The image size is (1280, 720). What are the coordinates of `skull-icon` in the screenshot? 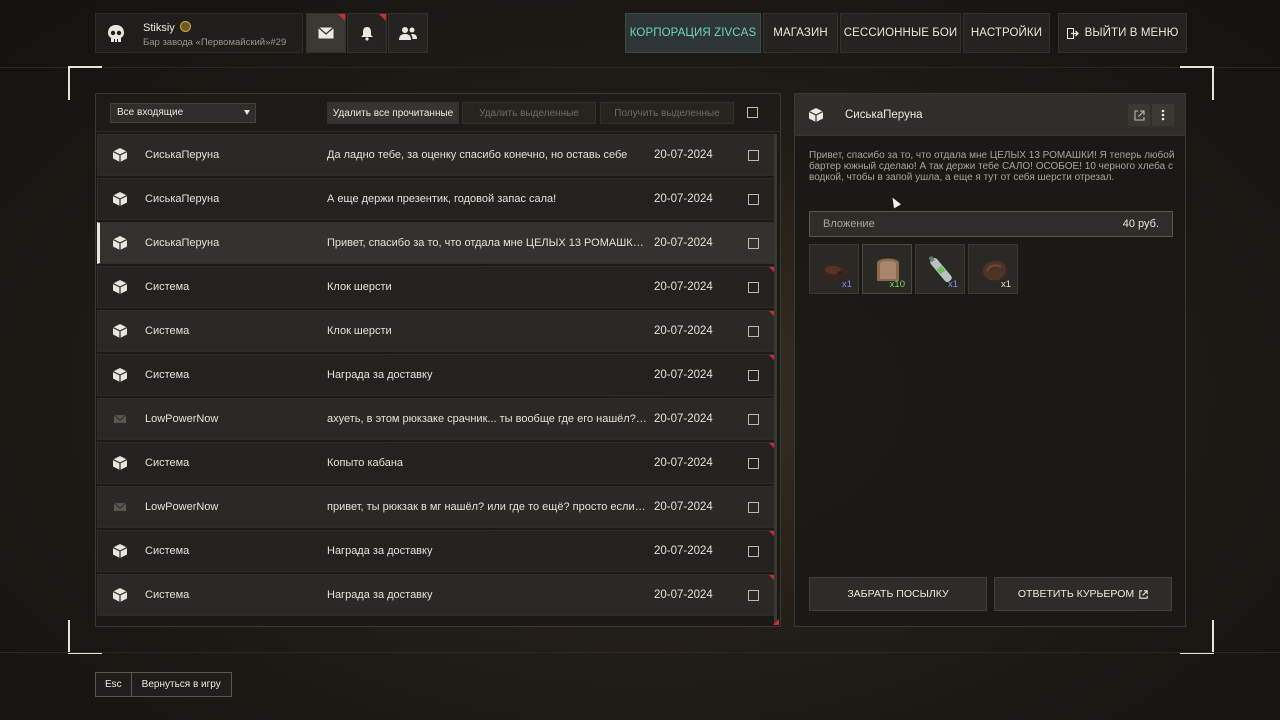 It's located at (116, 33).